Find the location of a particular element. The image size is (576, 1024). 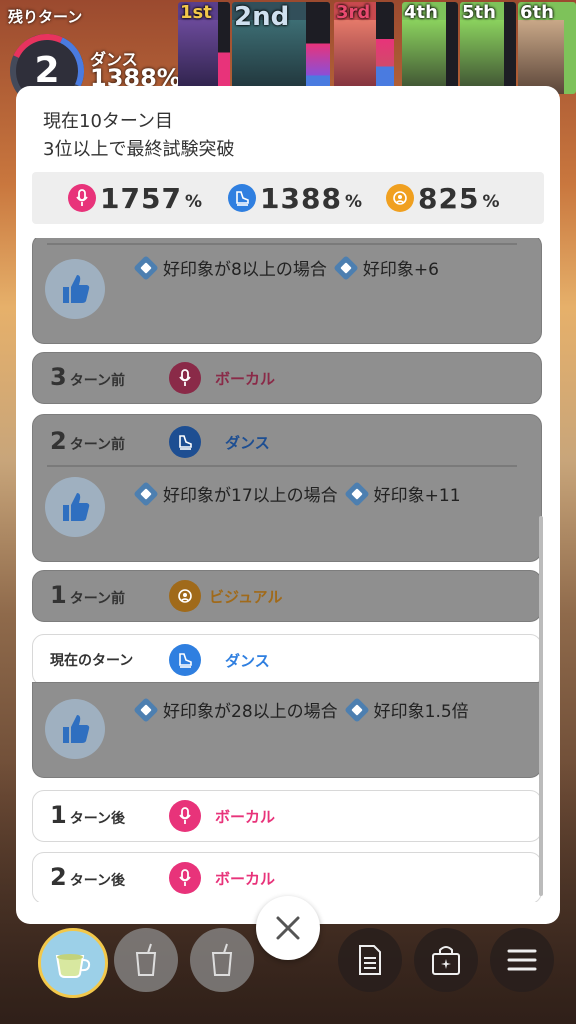

effect-text: 好印象が8以上の場合 好印象+6 is located at coordinates (286, 267).